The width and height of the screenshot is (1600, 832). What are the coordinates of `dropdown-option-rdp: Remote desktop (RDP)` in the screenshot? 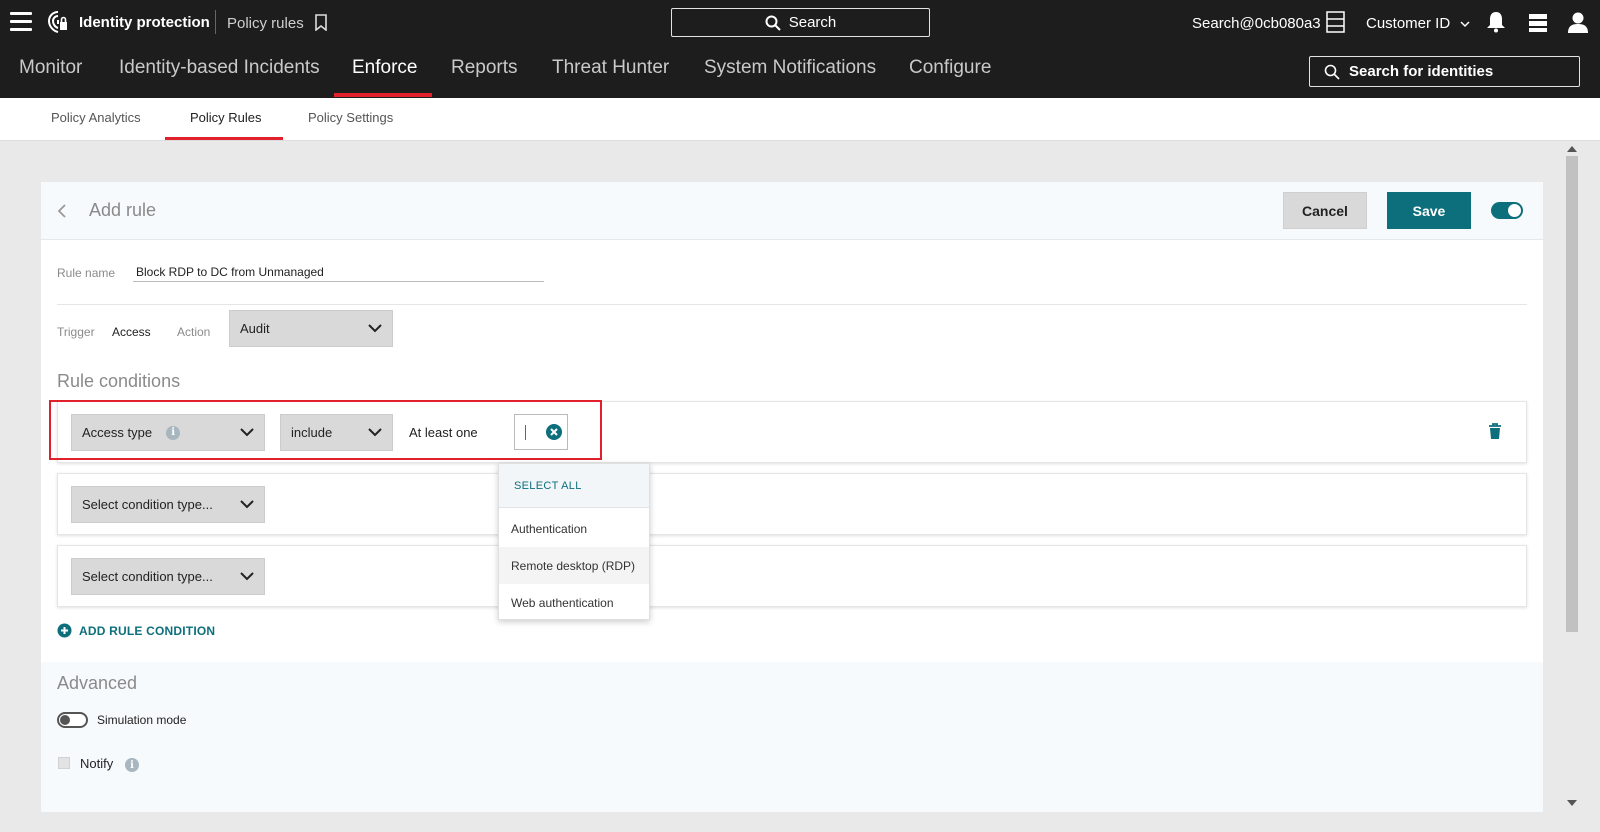 It's located at (574, 565).